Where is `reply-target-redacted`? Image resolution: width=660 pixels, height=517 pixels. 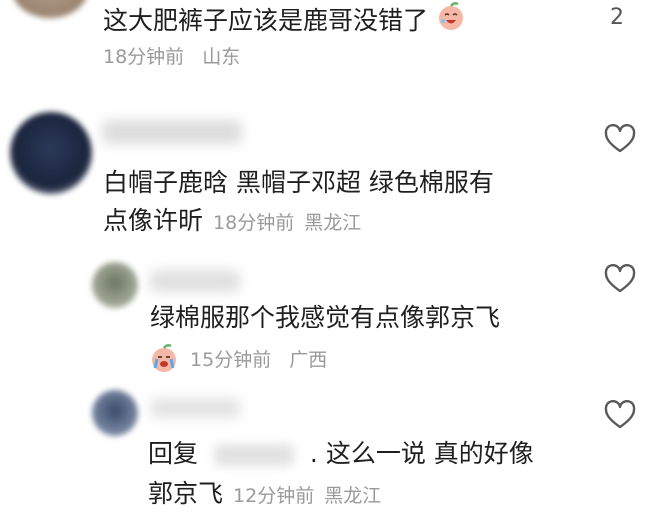
reply-target-redacted is located at coordinates (253, 455).